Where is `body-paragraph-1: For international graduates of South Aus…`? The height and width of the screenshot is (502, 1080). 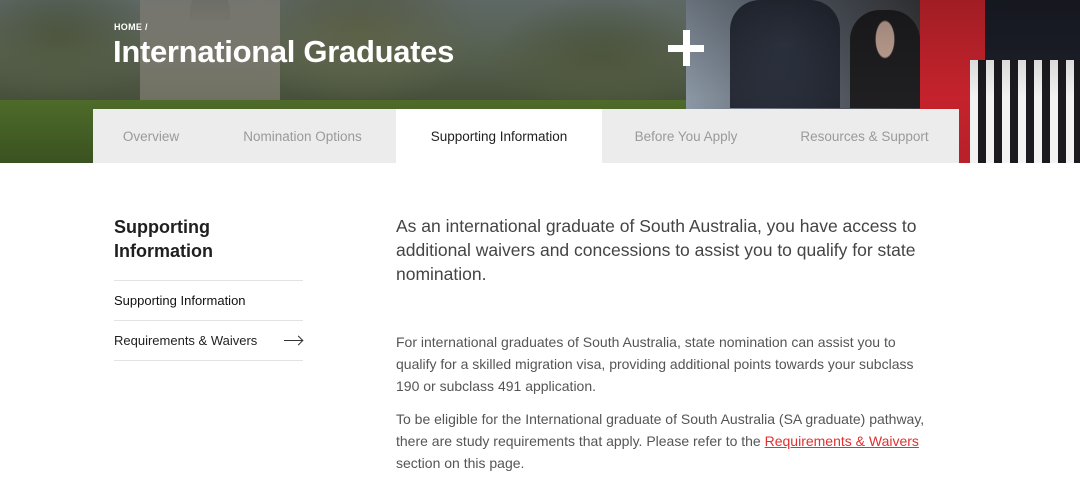
body-paragraph-1: For international graduates of South Aus… is located at coordinates (655, 364).